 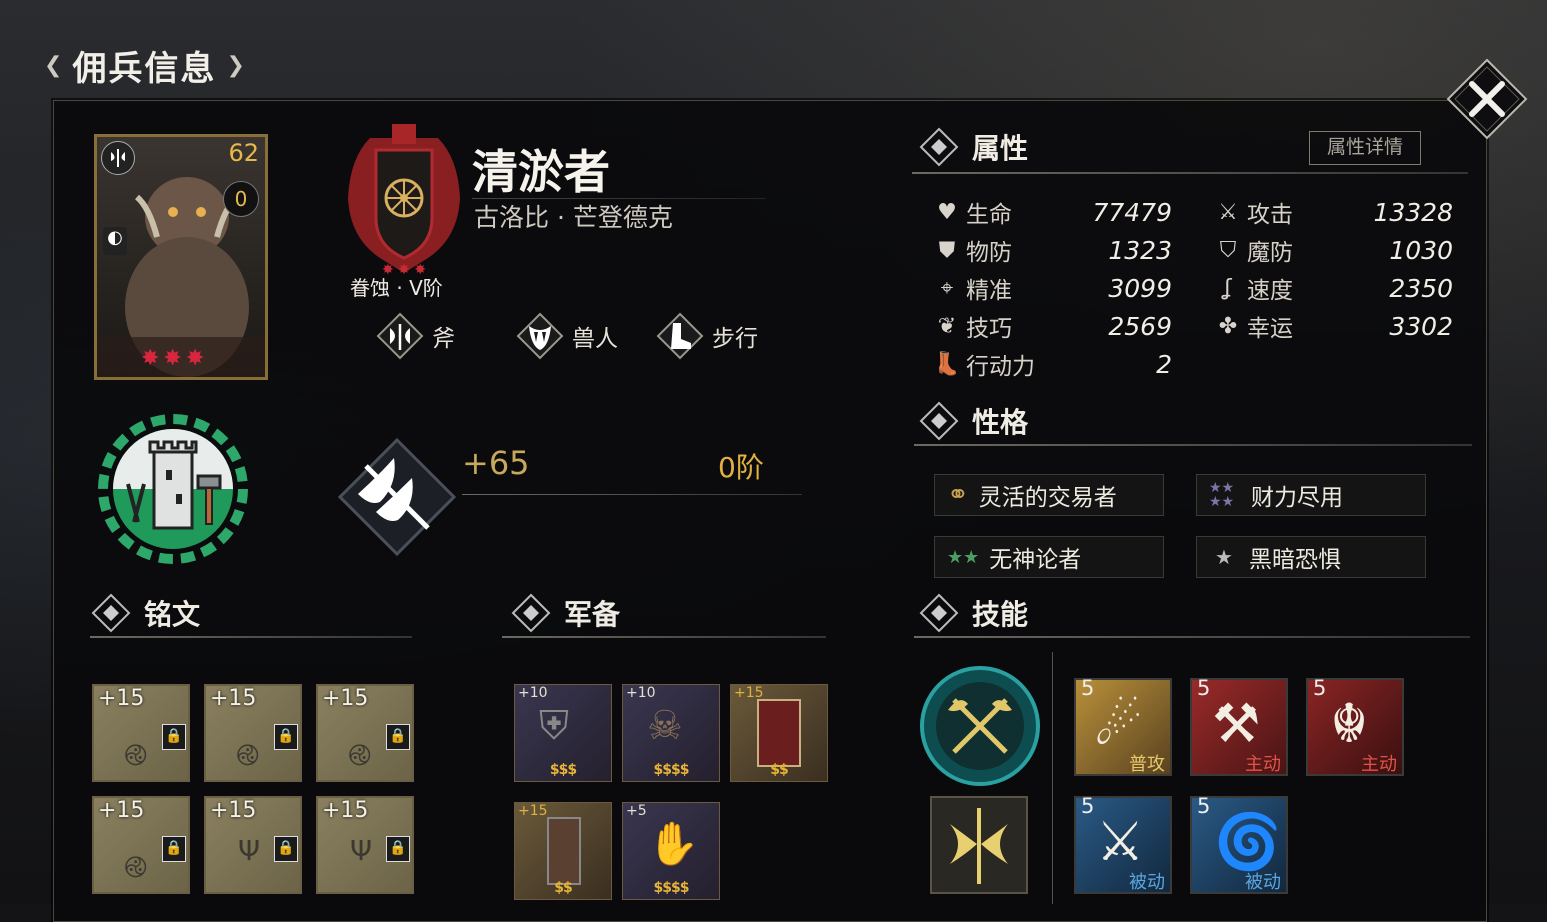 I want to click on crossed-axes-emblem-icon, so click(x=980, y=726).